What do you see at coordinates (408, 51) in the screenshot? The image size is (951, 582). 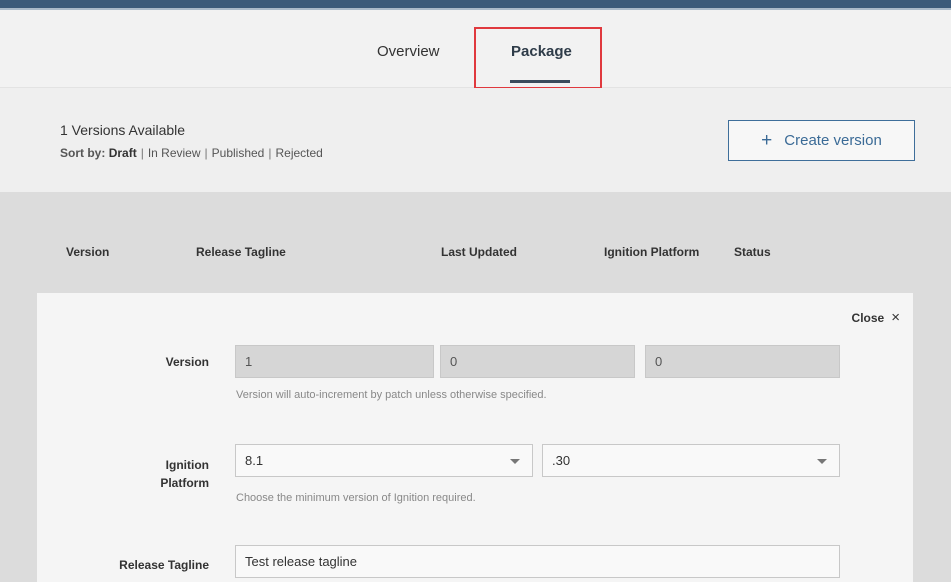 I see `tab-overview: Overview` at bounding box center [408, 51].